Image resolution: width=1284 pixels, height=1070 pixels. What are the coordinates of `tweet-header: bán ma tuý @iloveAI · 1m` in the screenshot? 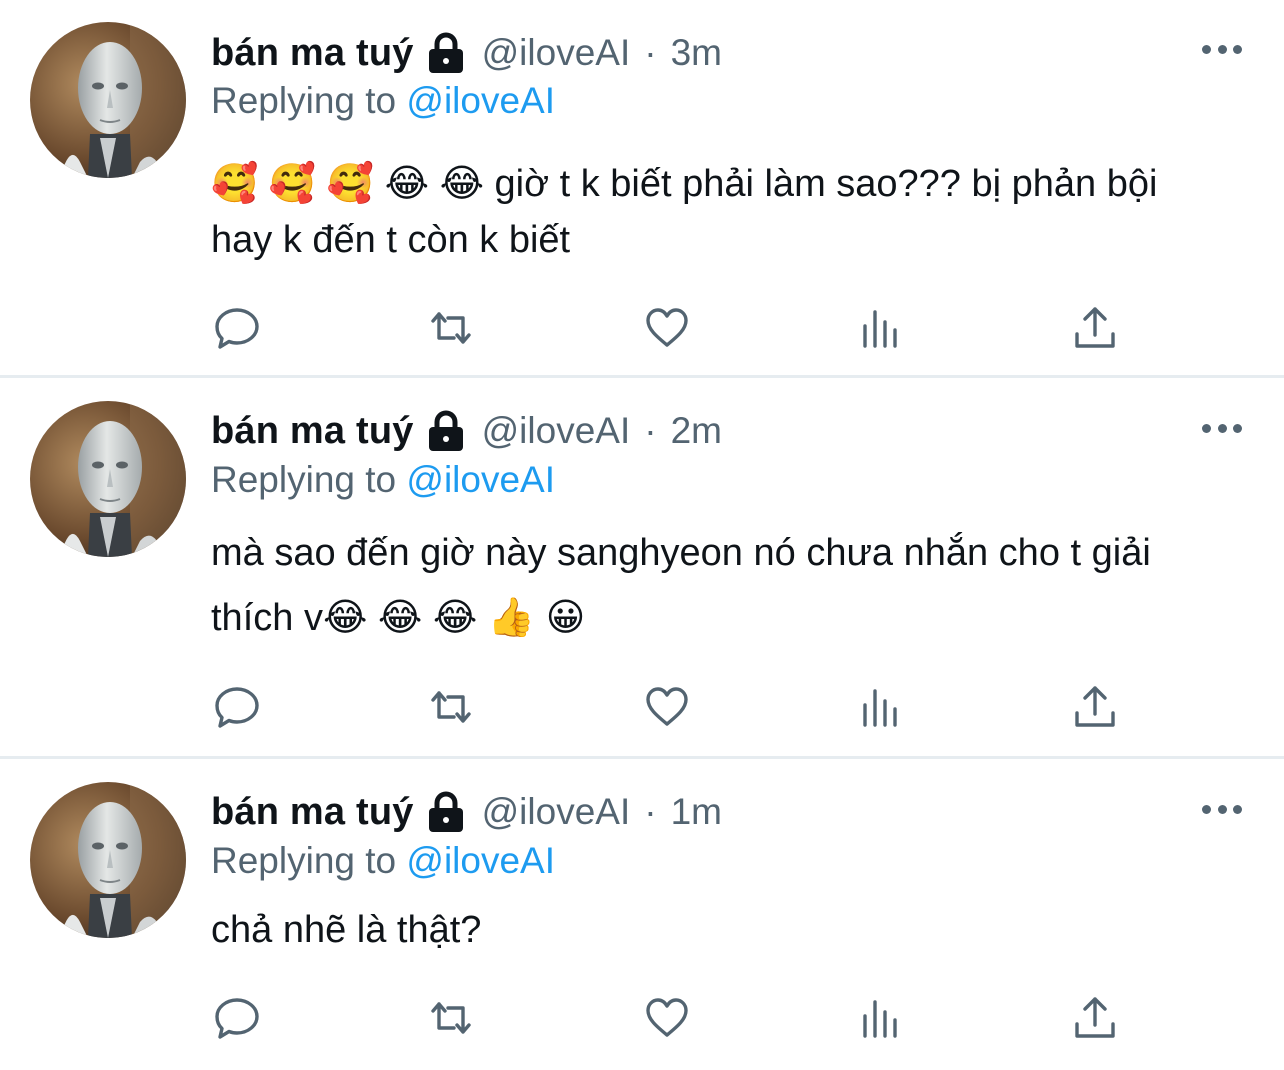 It's located at (466, 812).